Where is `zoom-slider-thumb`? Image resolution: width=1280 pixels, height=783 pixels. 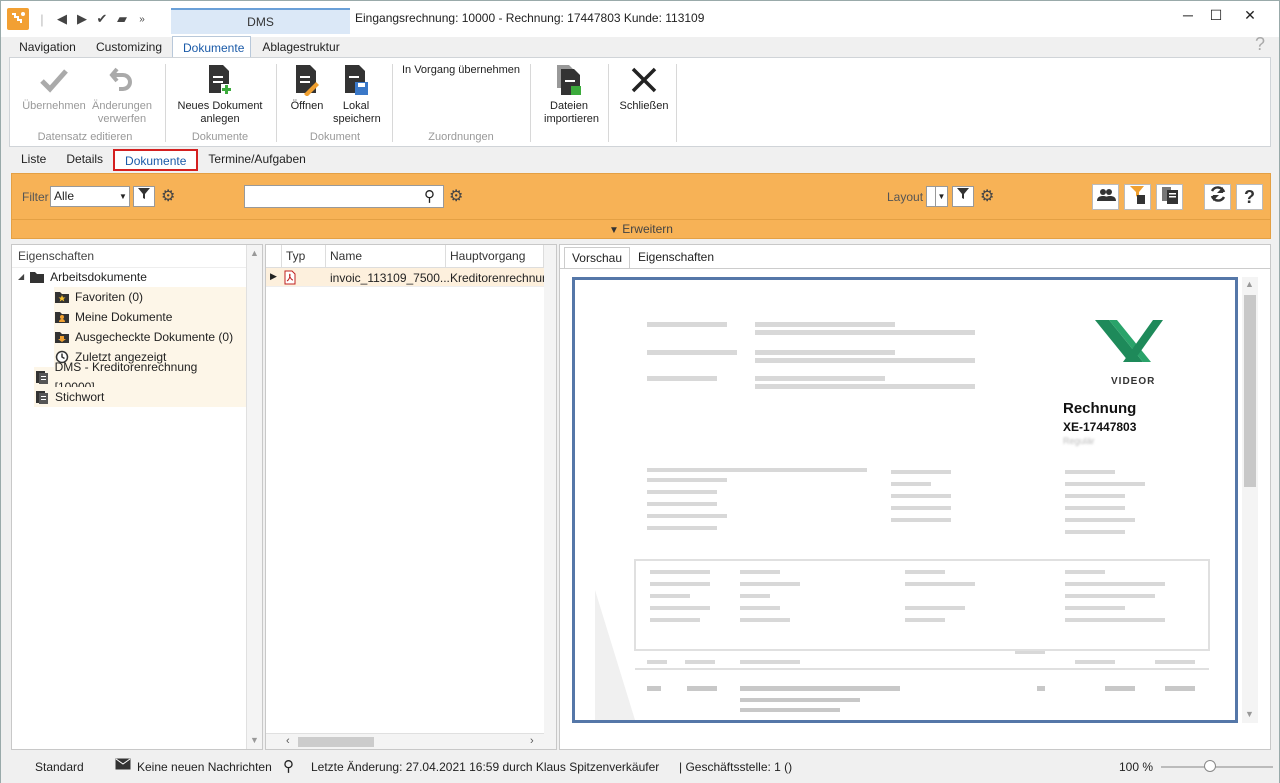 zoom-slider-thumb is located at coordinates (1210, 766).